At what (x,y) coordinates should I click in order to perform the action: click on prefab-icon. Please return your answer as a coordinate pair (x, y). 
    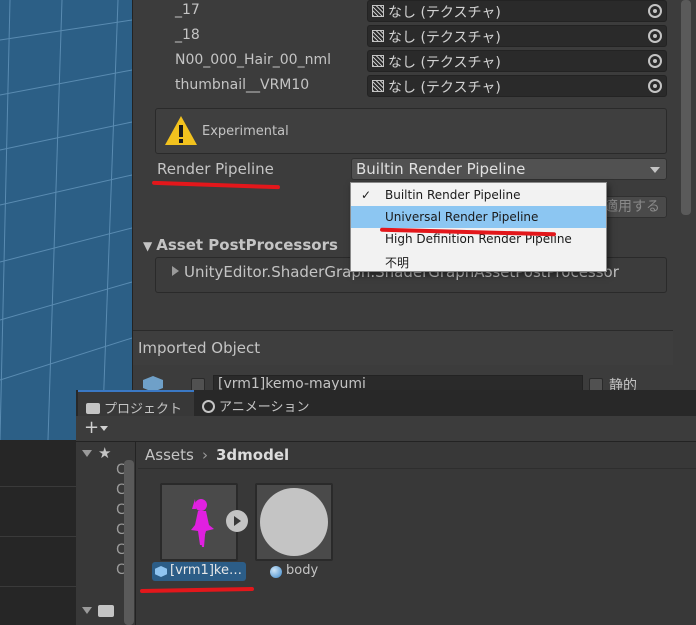
    Looking at the image, I should click on (161, 571).